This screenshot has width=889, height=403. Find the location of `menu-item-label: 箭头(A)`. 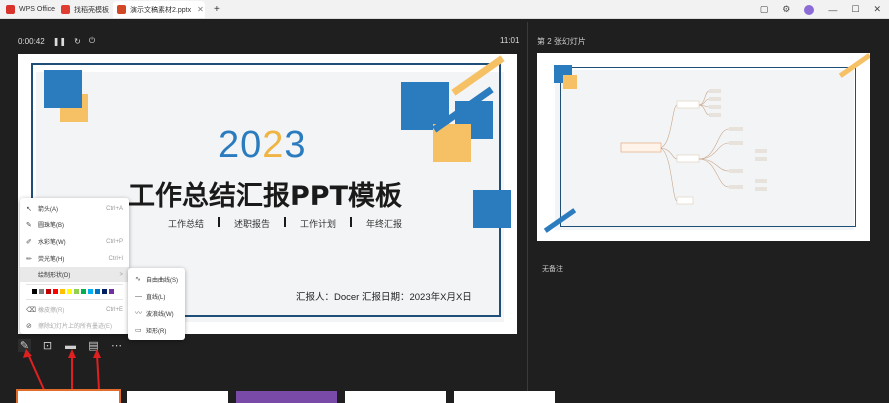

menu-item-label: 箭头(A) is located at coordinates (48, 210).